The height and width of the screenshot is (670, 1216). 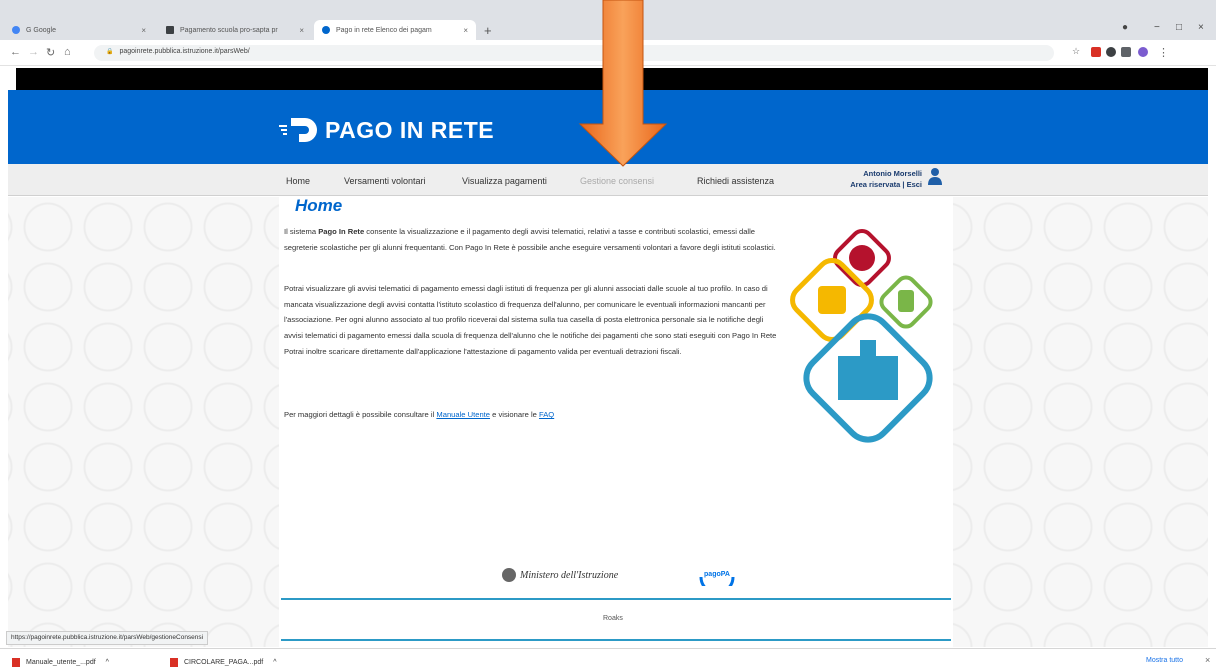 I want to click on school-services-illustration, so click(x=861, y=336).